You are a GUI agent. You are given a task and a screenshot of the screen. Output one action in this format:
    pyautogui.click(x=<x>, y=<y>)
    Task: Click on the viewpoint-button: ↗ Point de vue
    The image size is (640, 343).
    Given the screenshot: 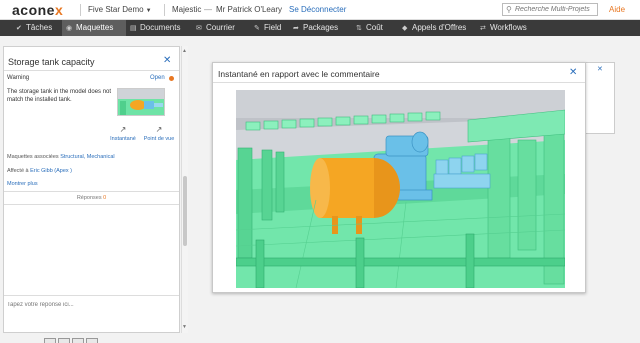 What is the action you would take?
    pyautogui.click(x=159, y=133)
    